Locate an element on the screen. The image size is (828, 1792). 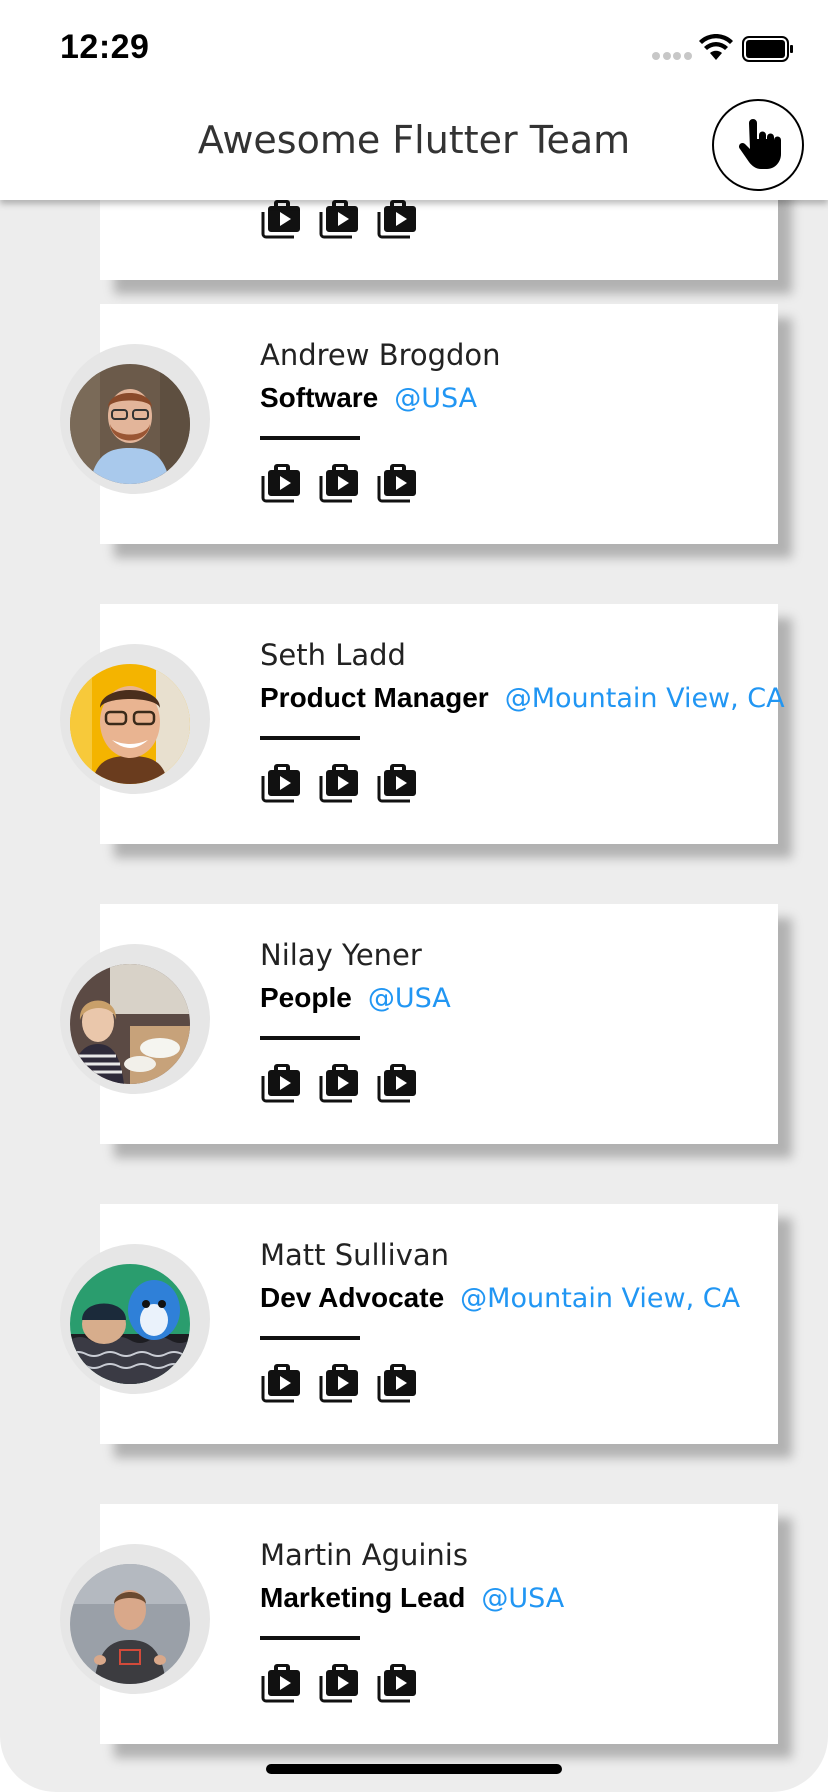
battery-icon is located at coordinates (767, 49).